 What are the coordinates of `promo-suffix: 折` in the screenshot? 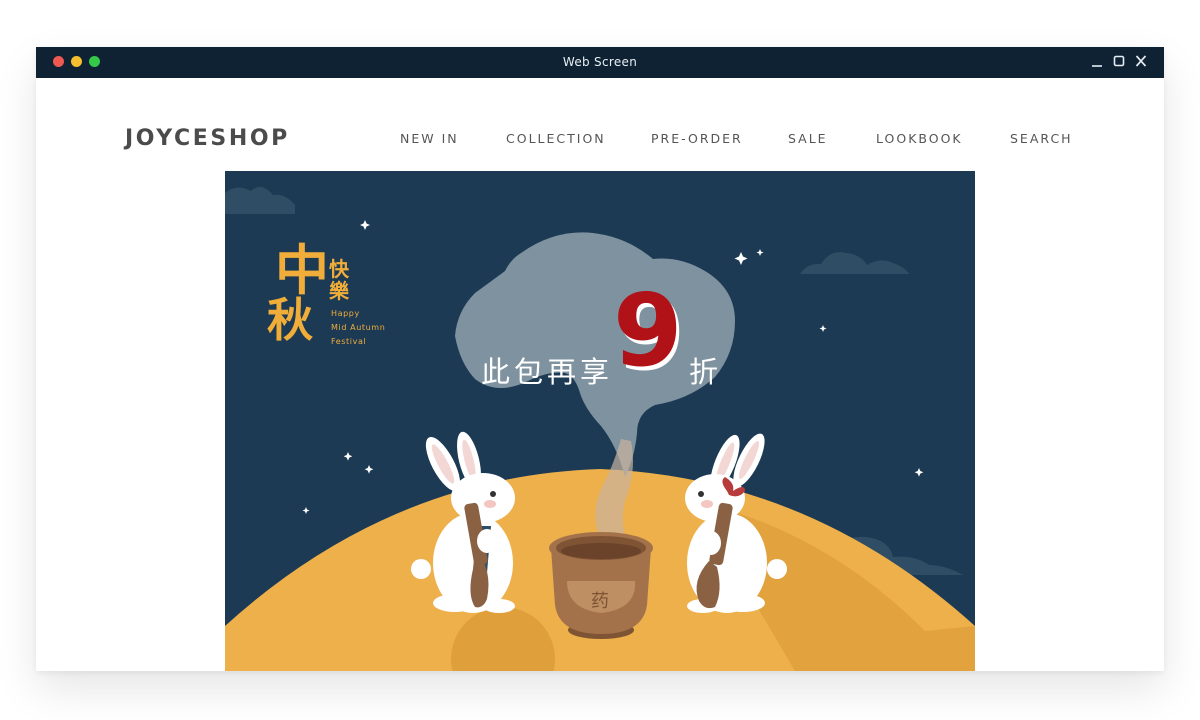 It's located at (706, 372).